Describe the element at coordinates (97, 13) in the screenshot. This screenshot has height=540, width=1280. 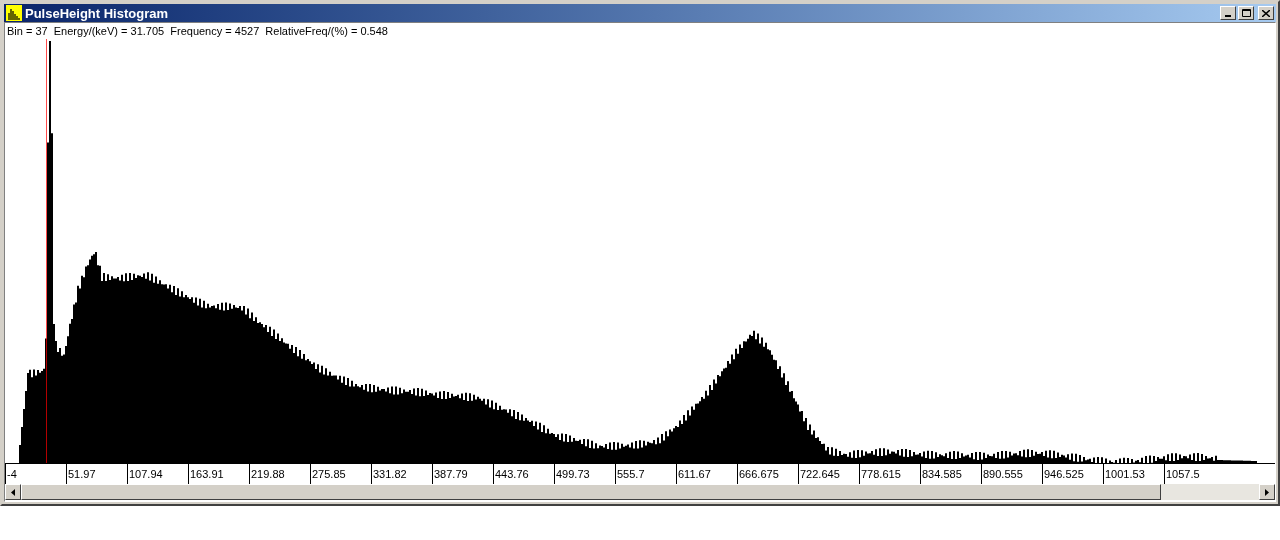
I see `window-title: PulseHeight Histogram` at that location.